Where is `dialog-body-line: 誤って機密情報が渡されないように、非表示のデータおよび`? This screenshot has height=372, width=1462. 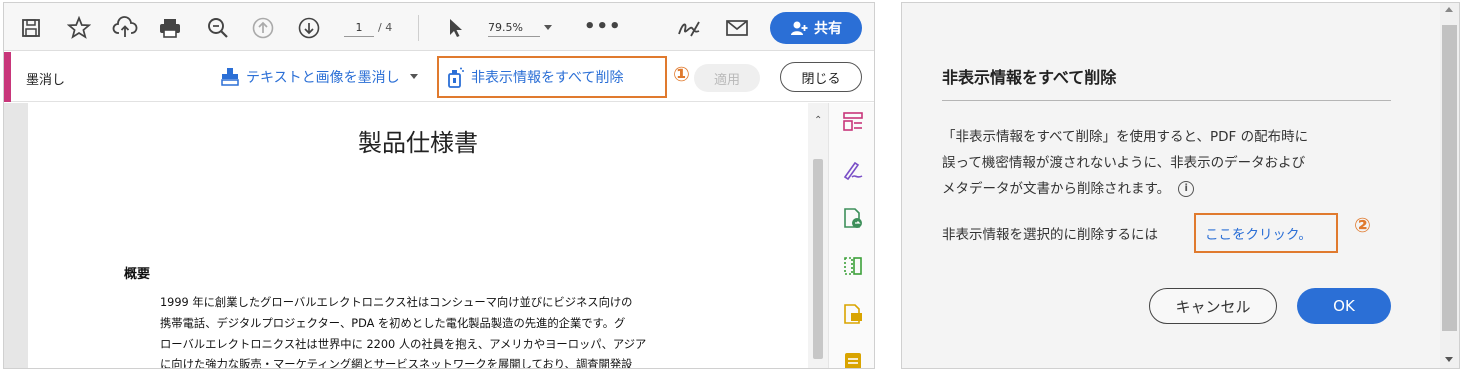 dialog-body-line: 誤って機密情報が渡されないように、非表示のデータおよび is located at coordinates (1124, 163).